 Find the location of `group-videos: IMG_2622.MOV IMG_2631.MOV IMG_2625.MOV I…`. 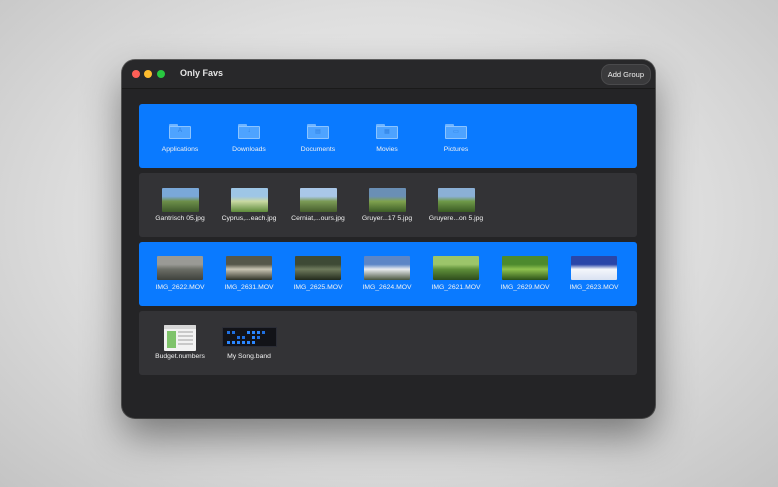

group-videos: IMG_2622.MOV IMG_2631.MOV IMG_2625.MOV I… is located at coordinates (388, 274).